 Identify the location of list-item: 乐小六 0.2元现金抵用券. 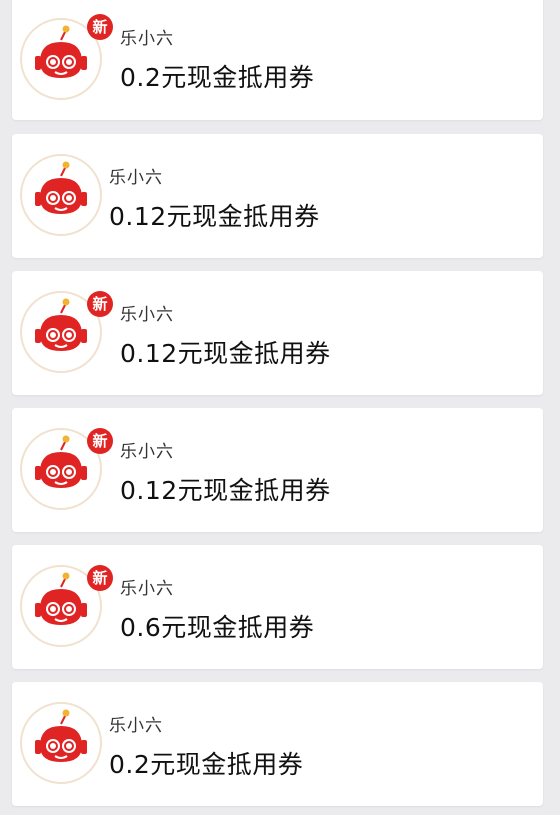
(277, 744).